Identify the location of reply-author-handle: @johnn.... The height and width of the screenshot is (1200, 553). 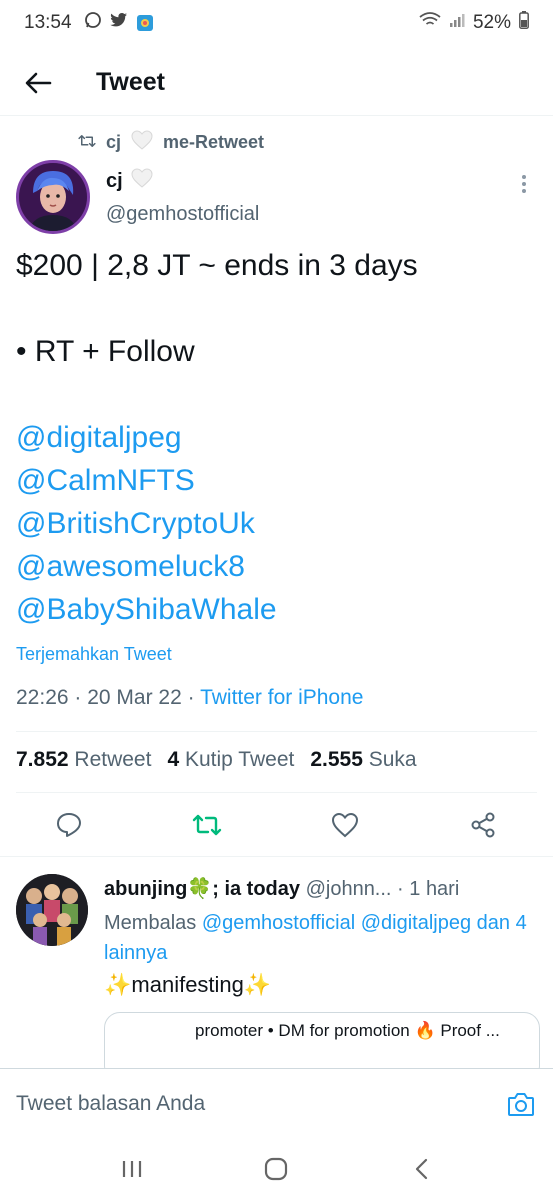
(346, 889).